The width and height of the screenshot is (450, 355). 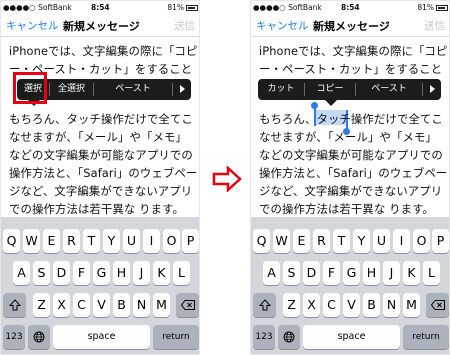 What do you see at coordinates (314, 105) in the screenshot?
I see `selection-start-knob` at bounding box center [314, 105].